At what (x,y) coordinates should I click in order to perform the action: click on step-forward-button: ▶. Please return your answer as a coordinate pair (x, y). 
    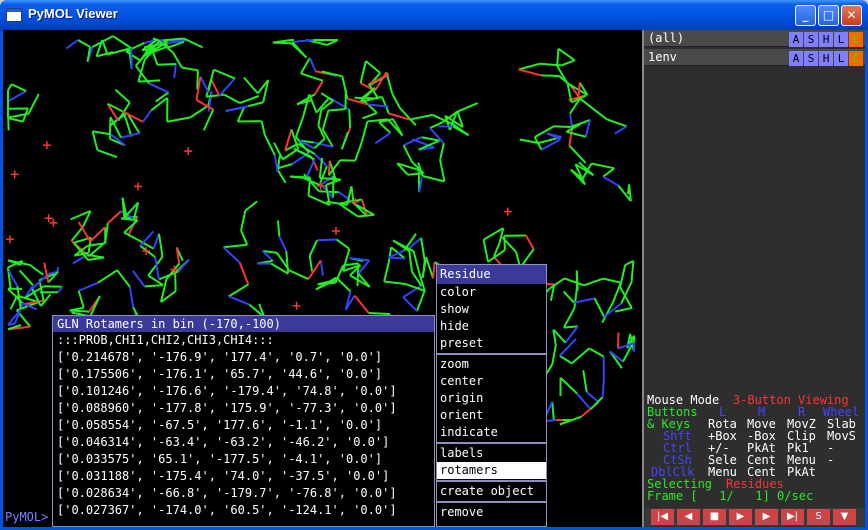
    Looking at the image, I should click on (766, 517).